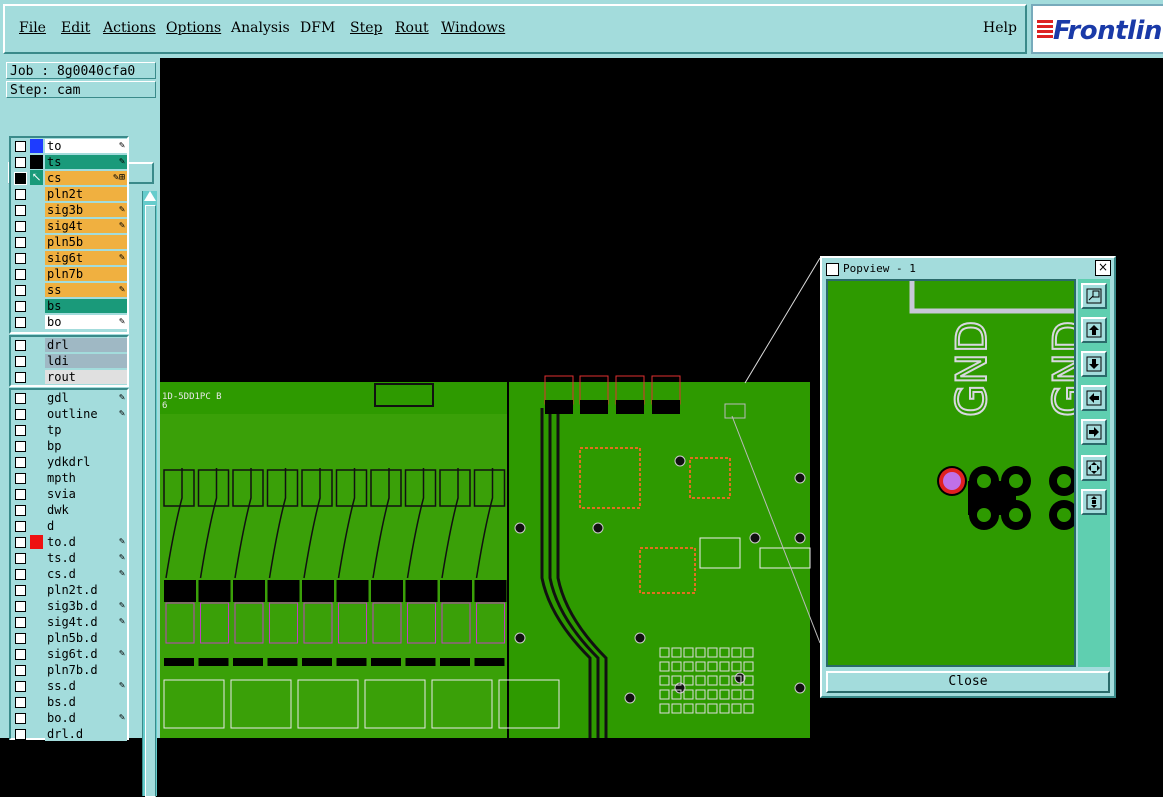 This screenshot has height=797, width=1163. Describe the element at coordinates (86, 590) in the screenshot. I see `layer-name: pln2t.d` at that location.